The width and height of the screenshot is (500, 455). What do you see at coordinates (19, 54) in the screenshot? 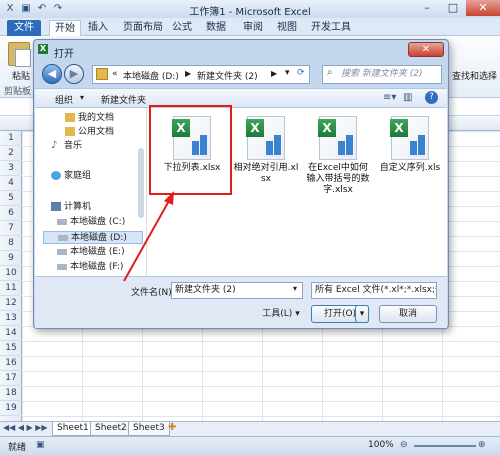
I see `paste-icon` at bounding box center [19, 54].